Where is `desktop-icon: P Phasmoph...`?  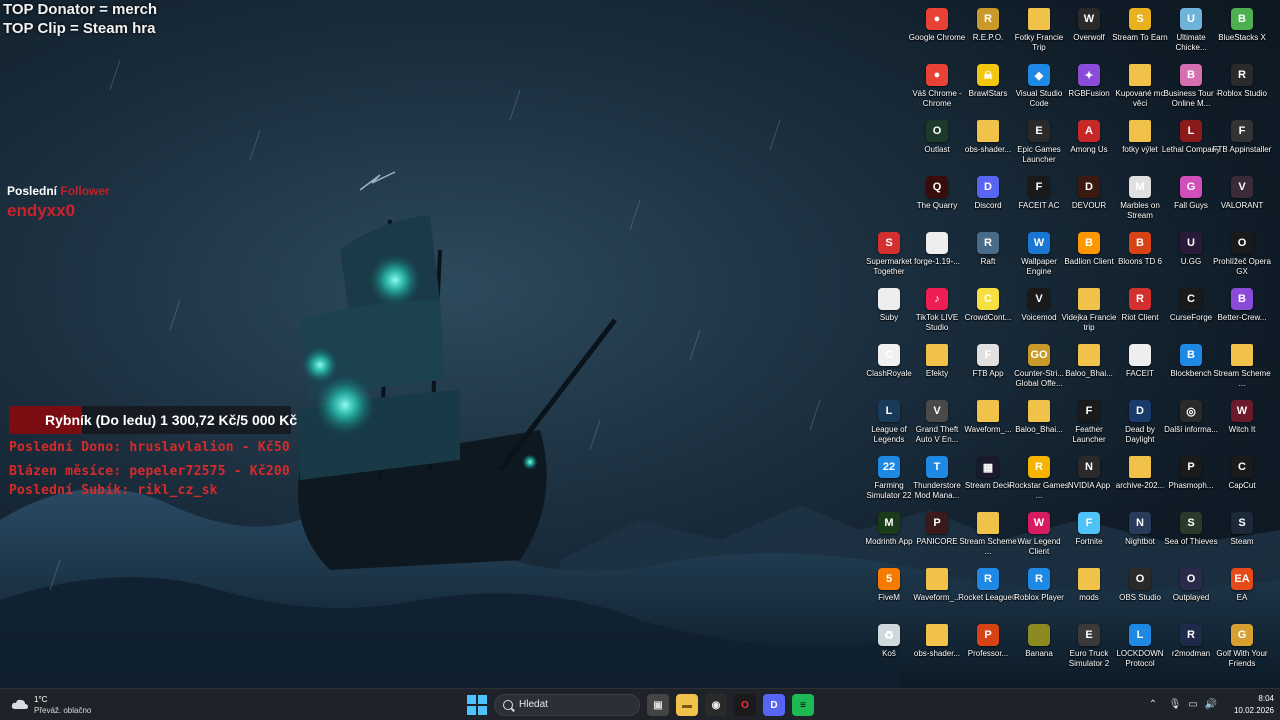 desktop-icon: P Phasmoph... is located at coordinates (1191, 480).